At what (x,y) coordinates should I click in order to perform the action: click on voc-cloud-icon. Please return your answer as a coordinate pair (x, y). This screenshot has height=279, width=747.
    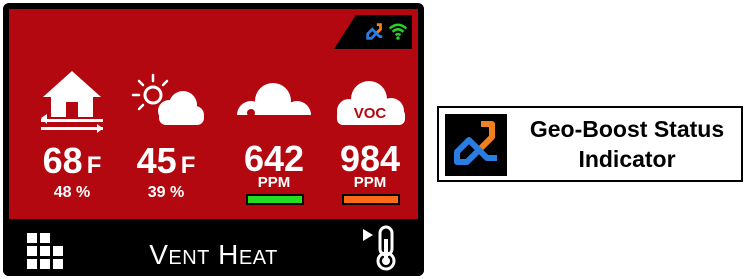
    Looking at the image, I should click on (371, 103).